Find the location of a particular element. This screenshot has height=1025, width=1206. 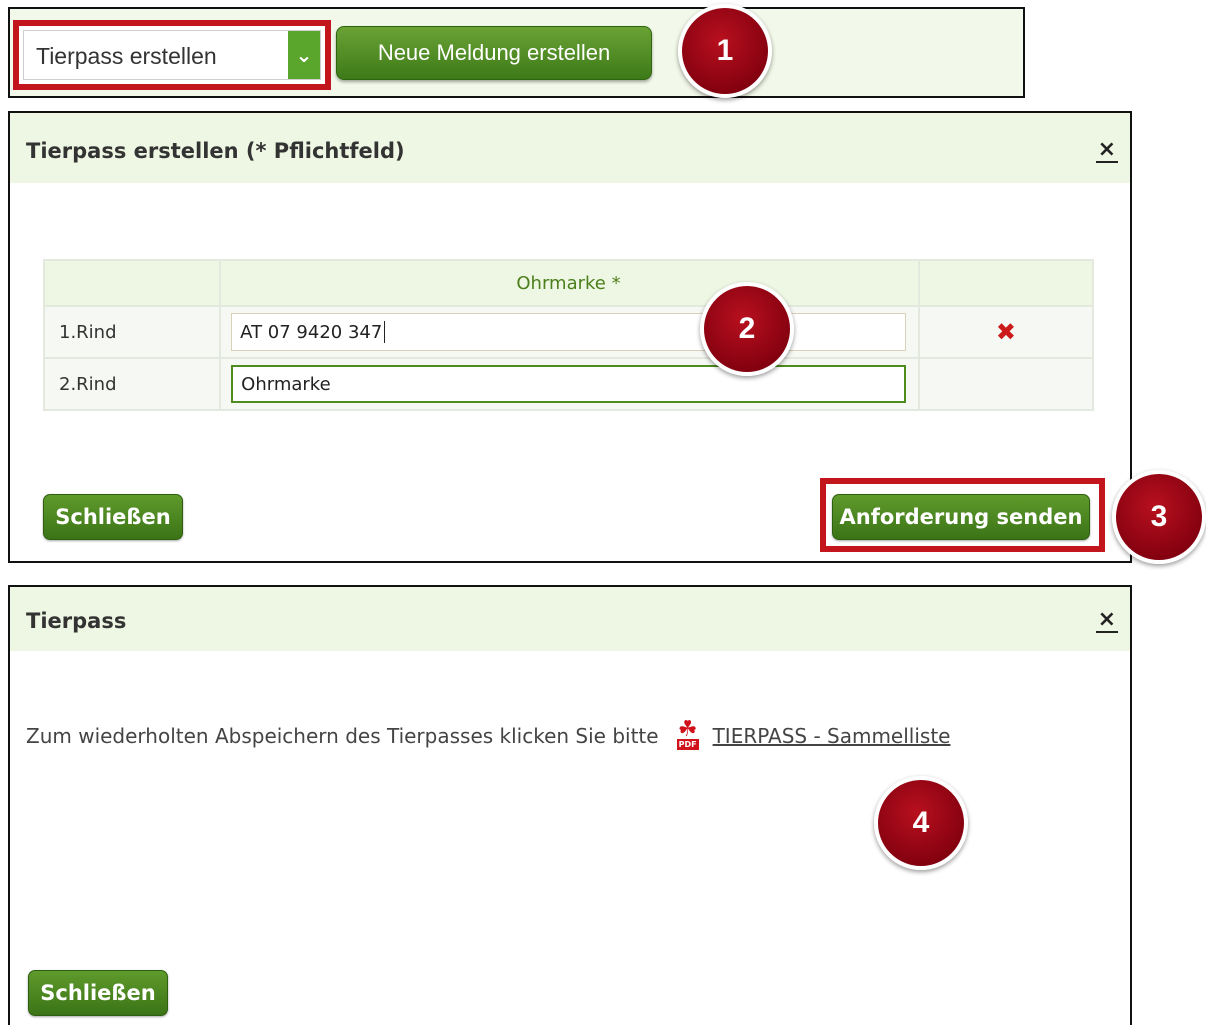

table-row: 2.Rind Ohrmarke is located at coordinates (568, 384).